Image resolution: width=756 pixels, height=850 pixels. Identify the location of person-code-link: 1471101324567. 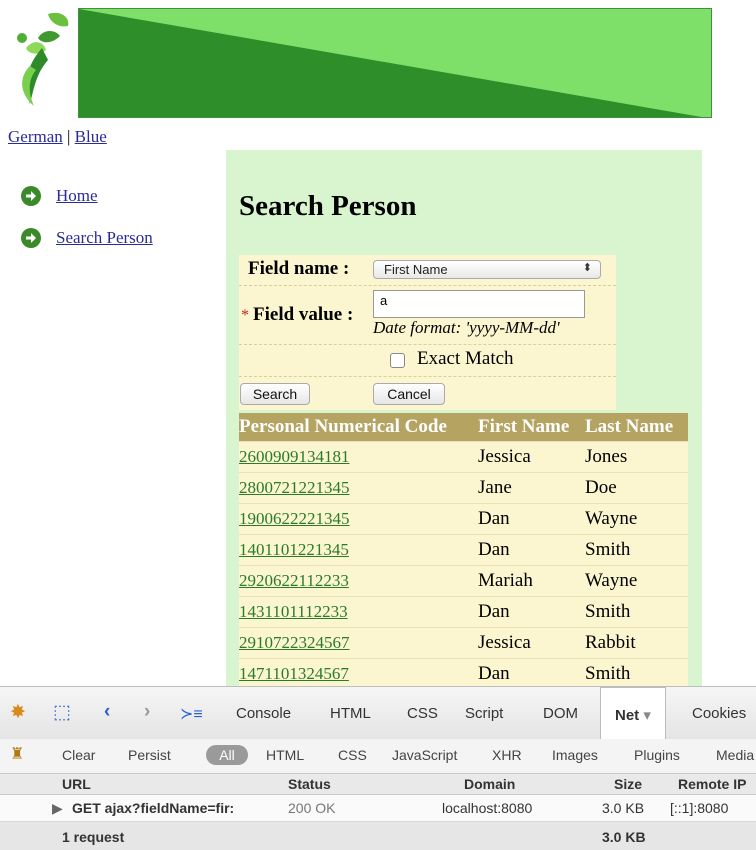
(294, 673).